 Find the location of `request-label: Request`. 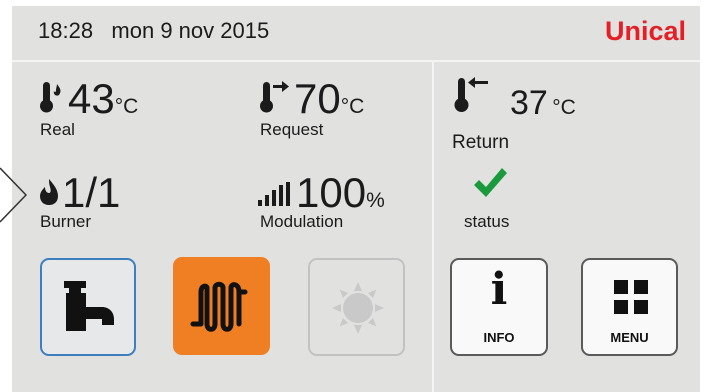

request-label: Request is located at coordinates (292, 129).